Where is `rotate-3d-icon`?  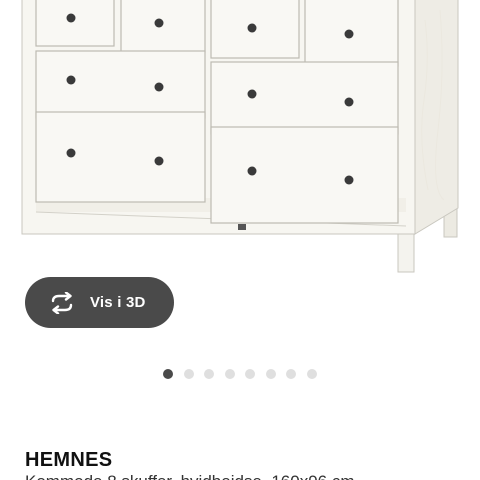
rotate-3d-icon is located at coordinates (62, 302).